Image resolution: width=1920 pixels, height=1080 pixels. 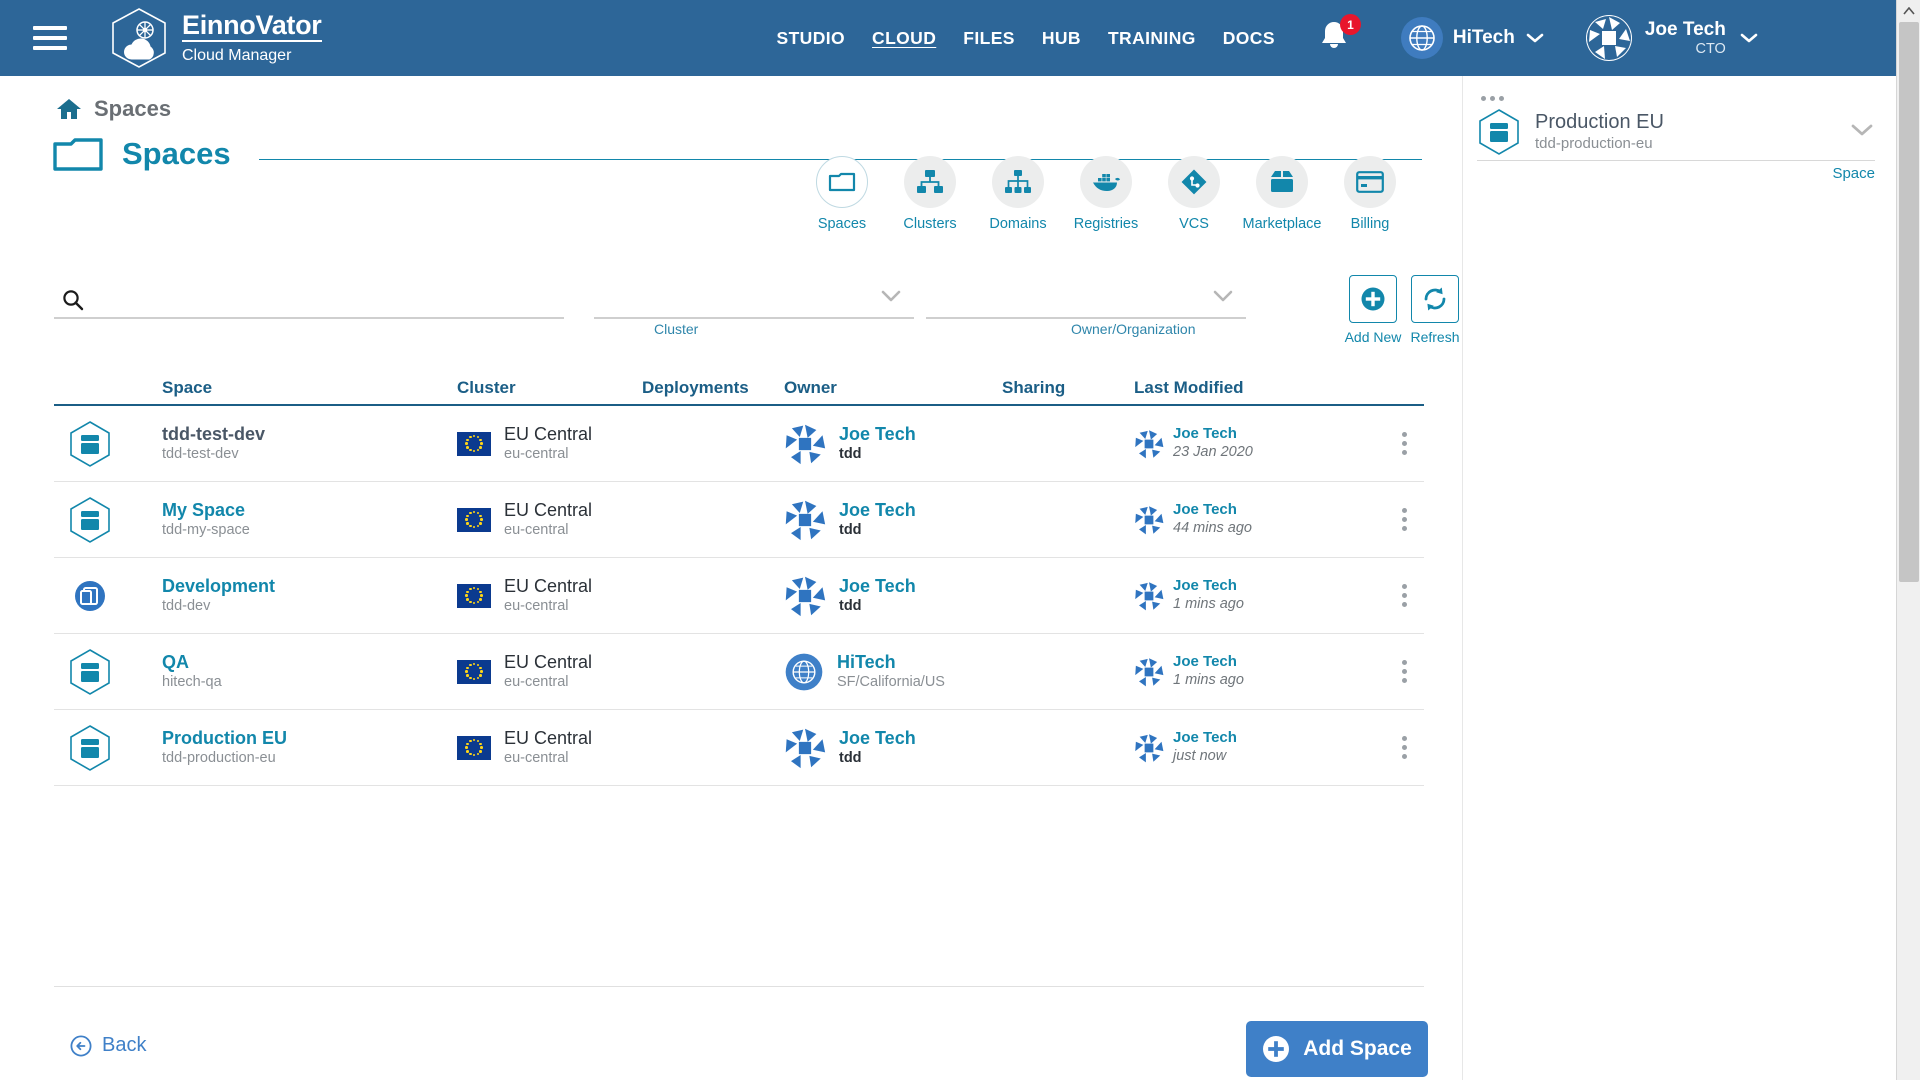 What do you see at coordinates (842, 194) in the screenshot?
I see `toolbar-item-spaces: Spaces` at bounding box center [842, 194].